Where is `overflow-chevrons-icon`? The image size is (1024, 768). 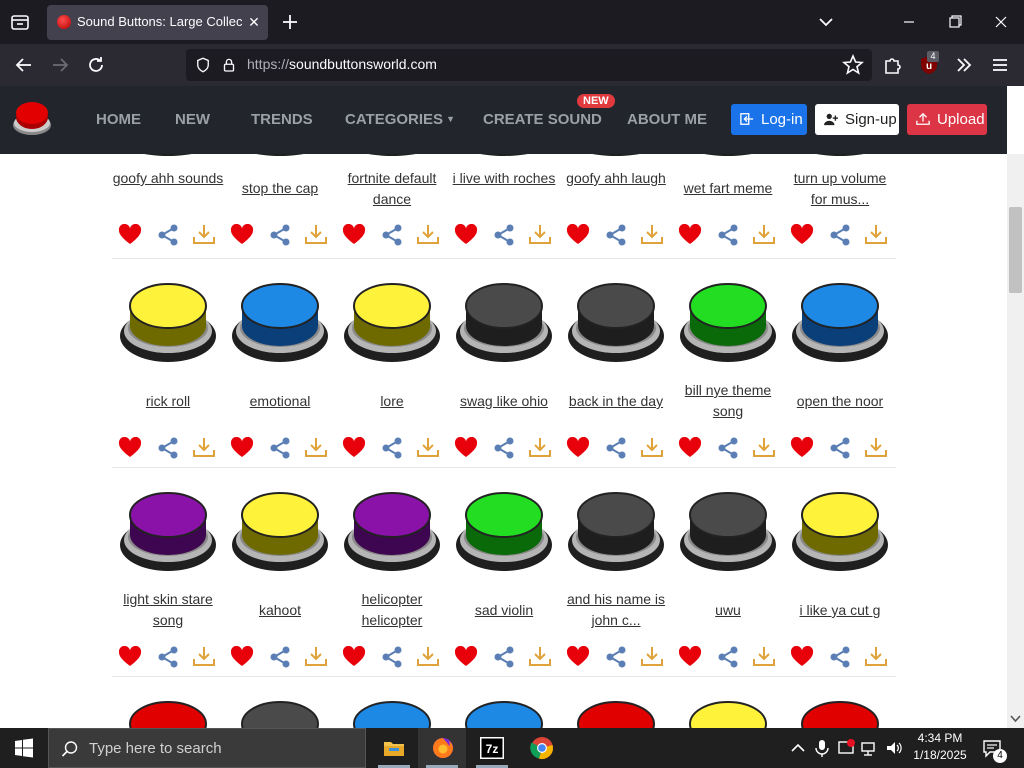 overflow-chevrons-icon is located at coordinates (964, 65).